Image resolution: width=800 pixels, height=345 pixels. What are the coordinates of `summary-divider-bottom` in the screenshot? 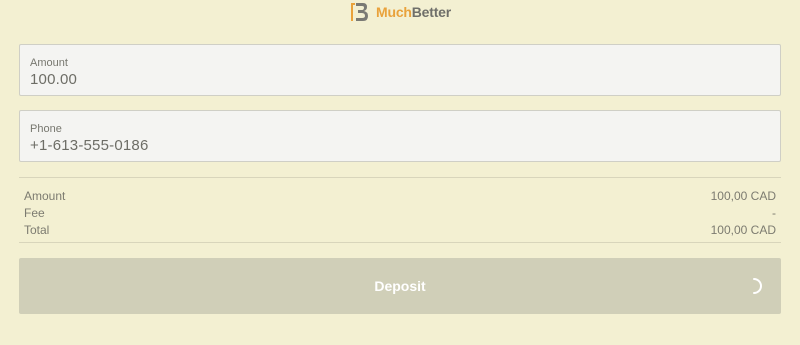 It's located at (400, 242).